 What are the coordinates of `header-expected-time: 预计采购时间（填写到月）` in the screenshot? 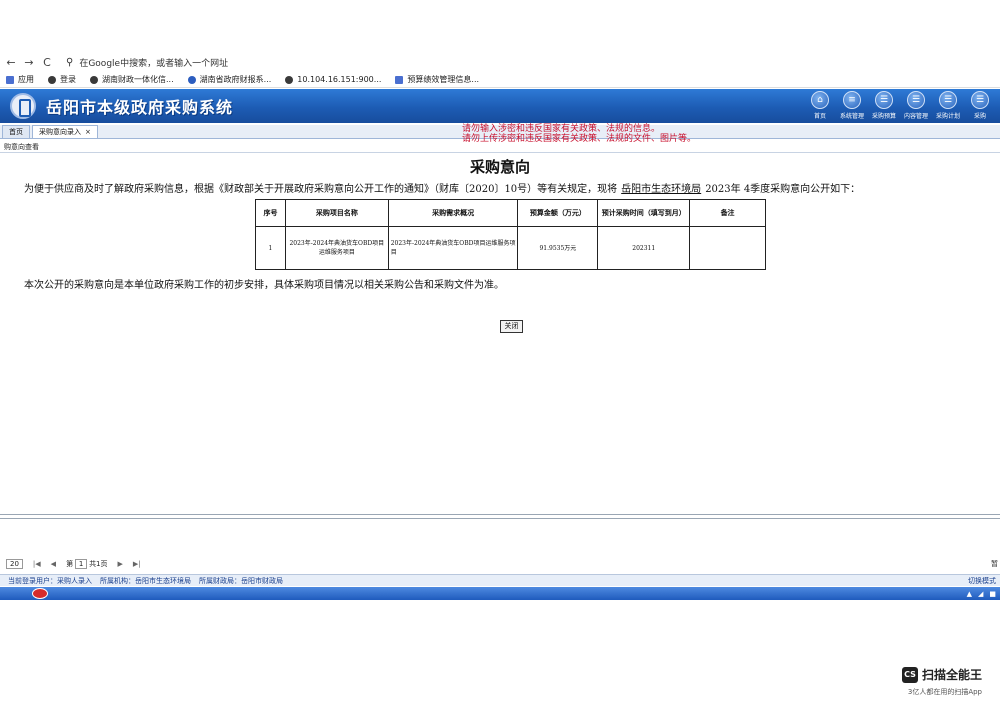 It's located at (644, 213).